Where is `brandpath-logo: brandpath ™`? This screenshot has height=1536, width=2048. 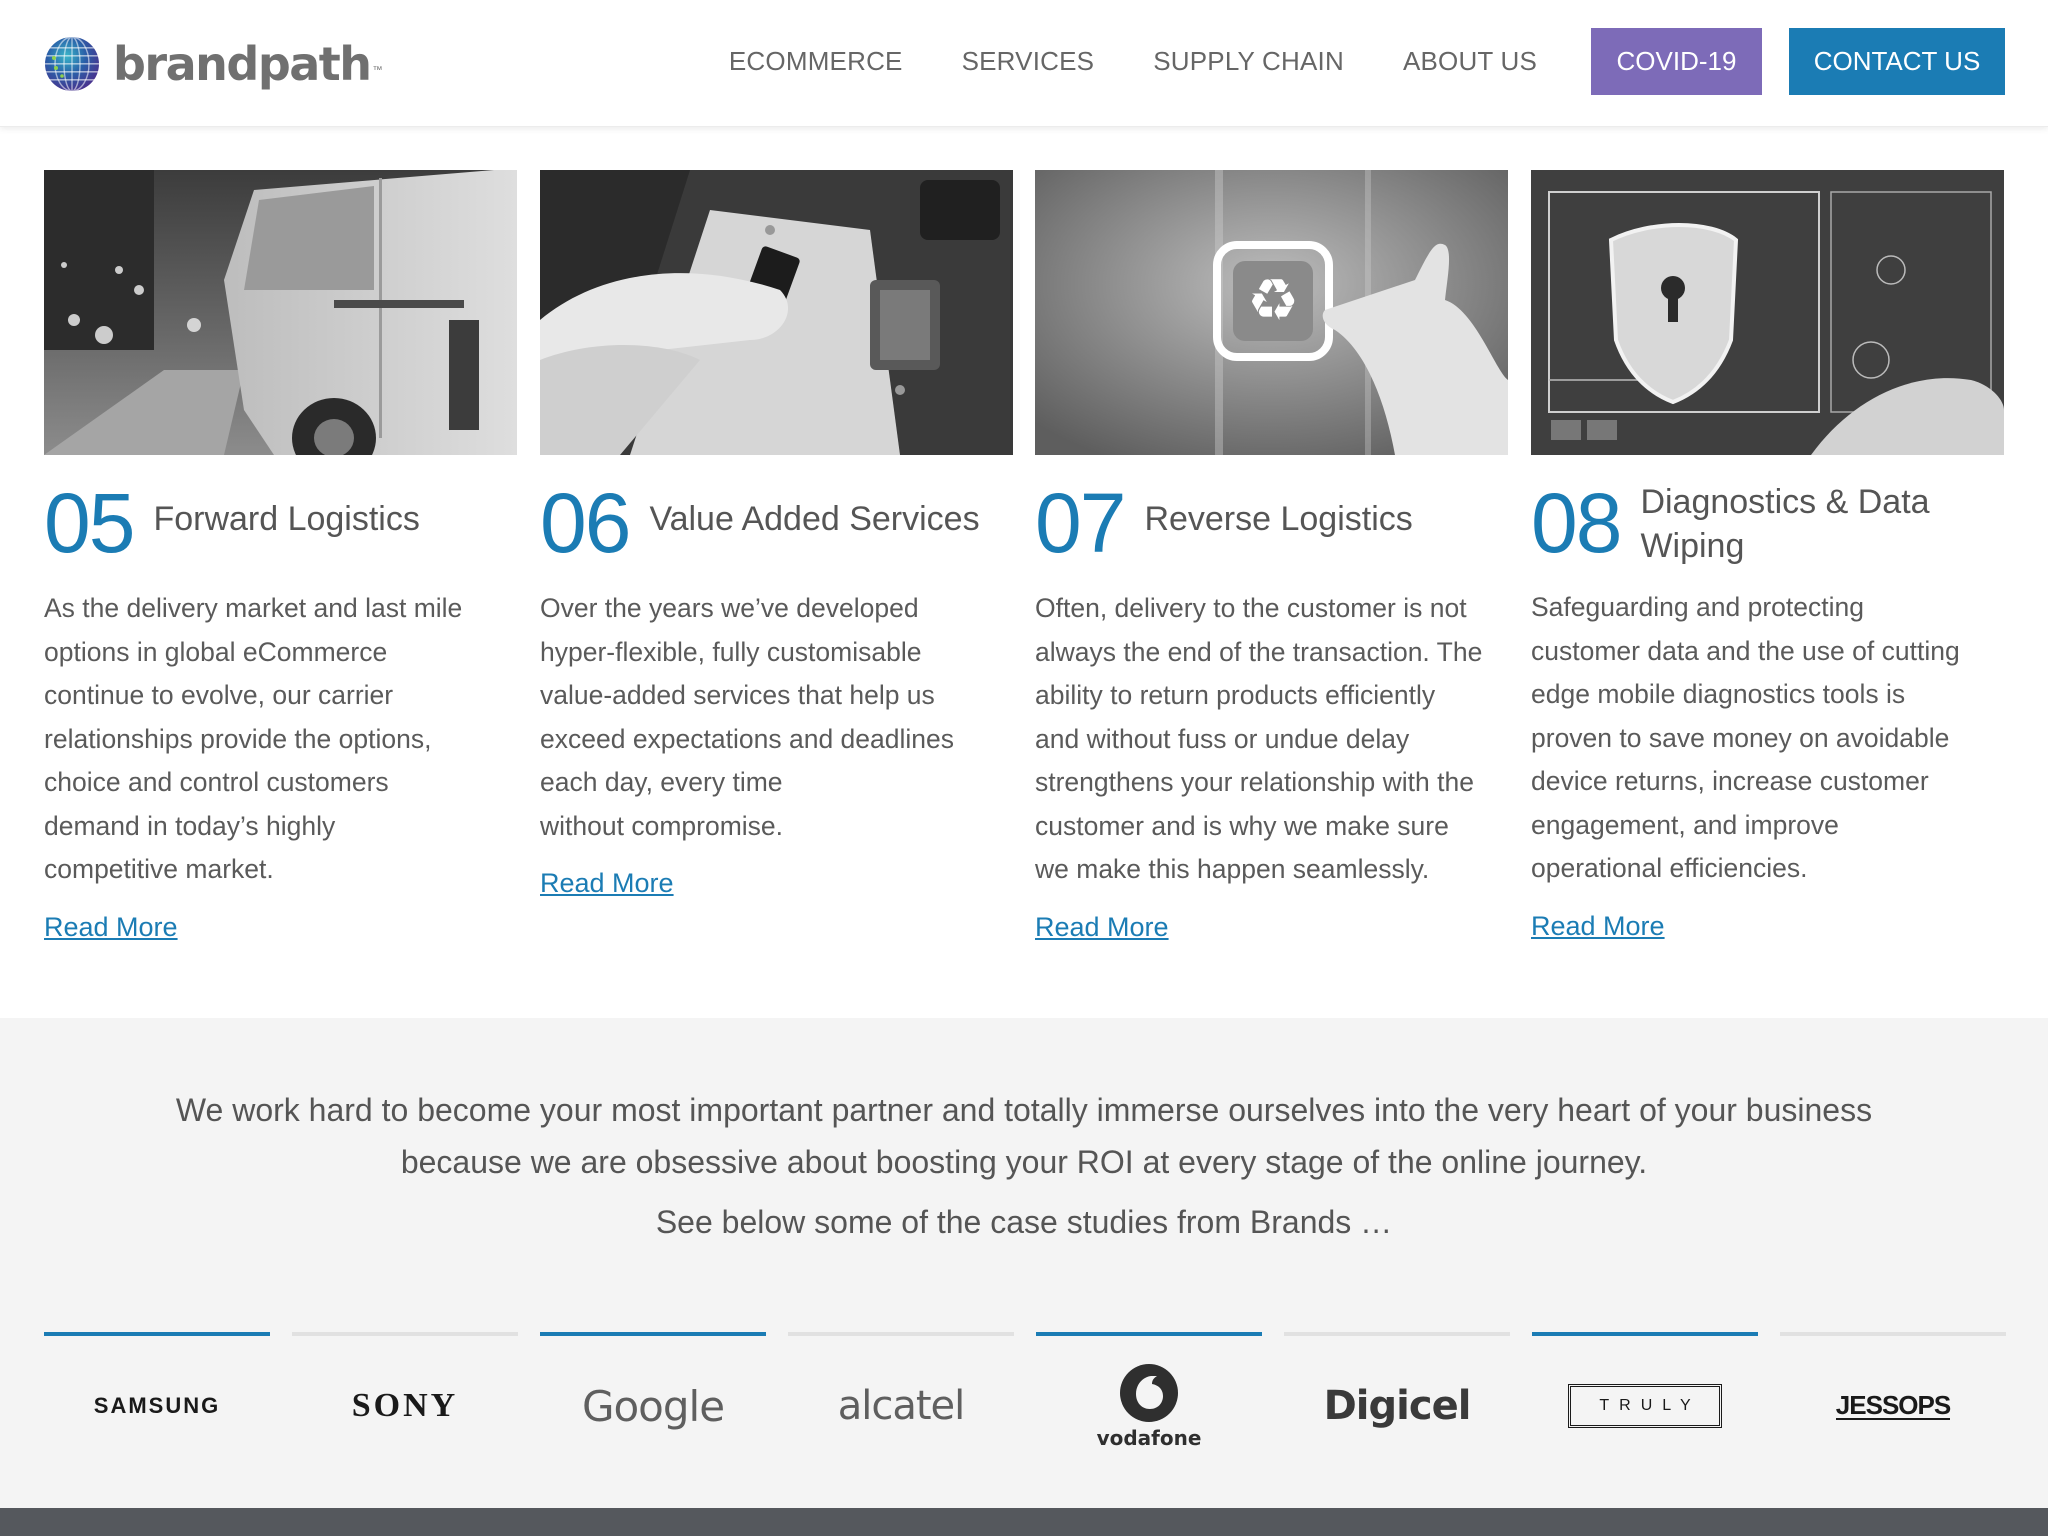
brandpath-logo: brandpath ™ is located at coordinates (213, 64).